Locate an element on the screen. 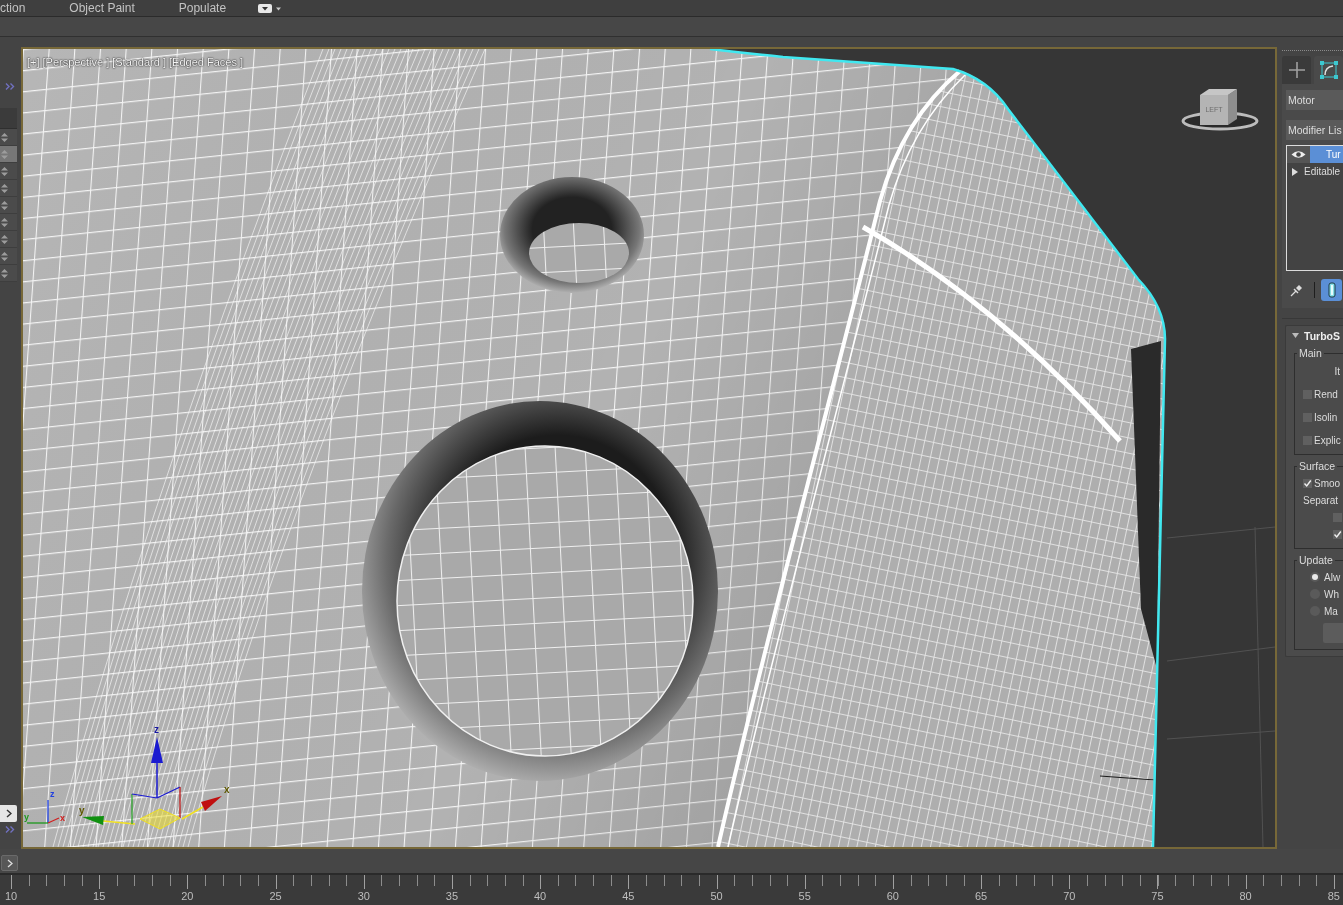  frame-number: 80 is located at coordinates (1245, 896).